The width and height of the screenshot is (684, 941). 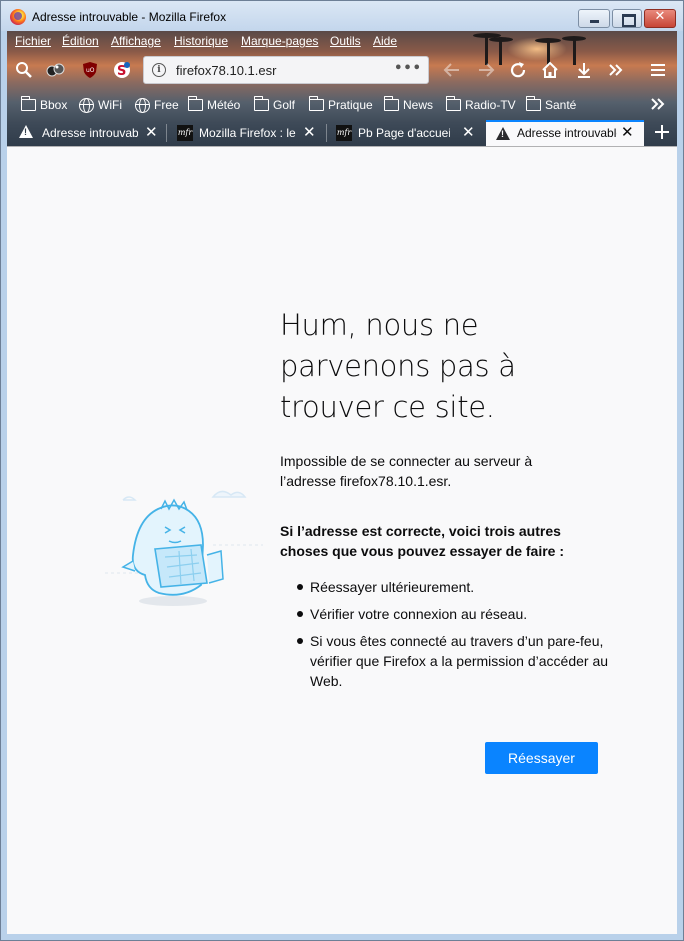 I want to click on bookmark-bbox: Bbox, so click(x=44, y=105).